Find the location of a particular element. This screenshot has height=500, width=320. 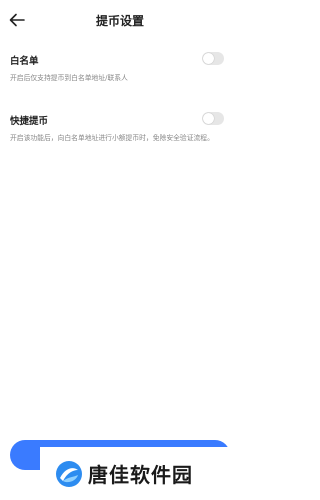

watermark-overlay: 唐佳软件园 is located at coordinates (140, 473).